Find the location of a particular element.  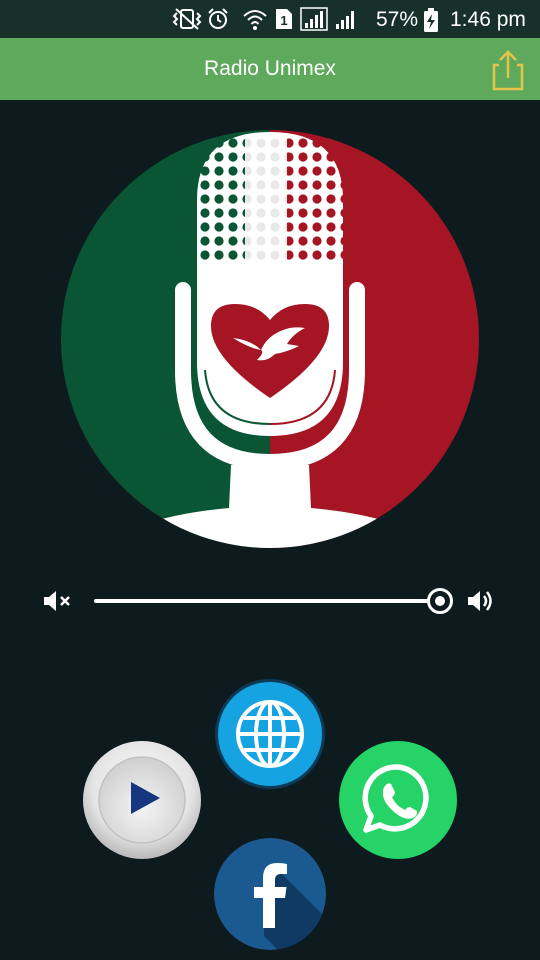

svg-text: 1 is located at coordinates (283, 20).